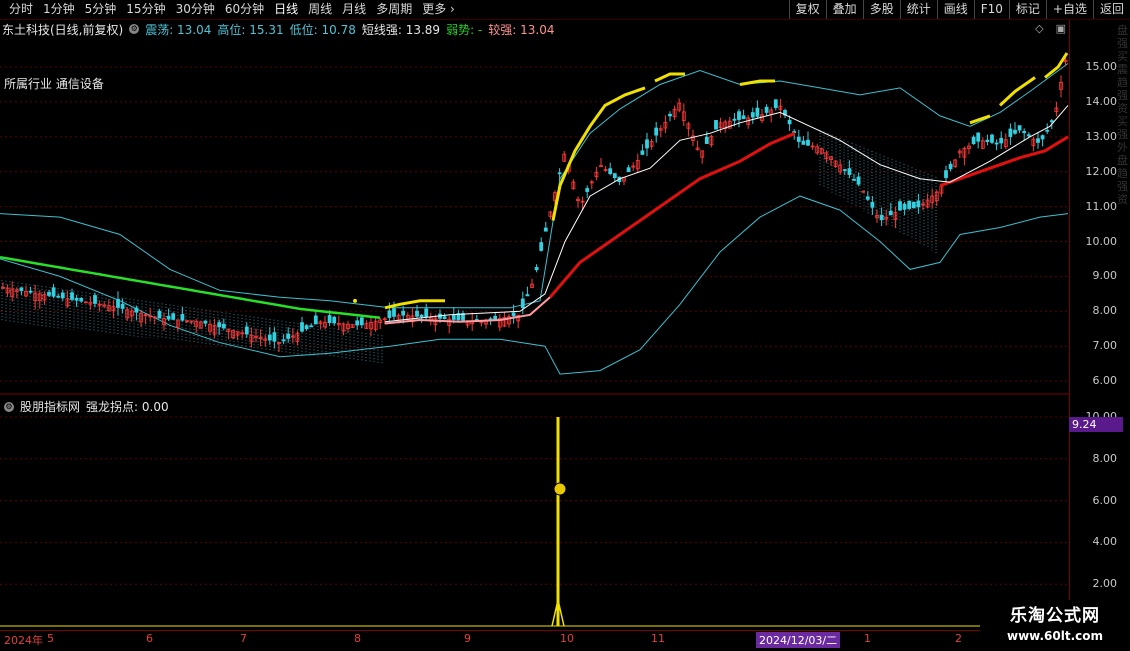 The image size is (1130, 651). What do you see at coordinates (9, 406) in the screenshot?
I see `sub-settings-icon: ⚙` at bounding box center [9, 406].